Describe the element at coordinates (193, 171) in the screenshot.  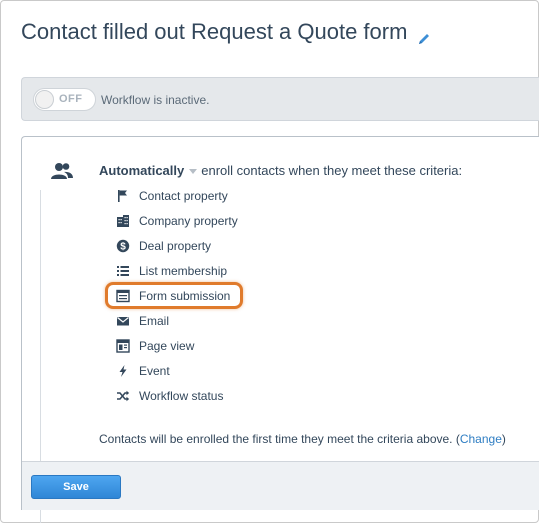
I see `chevron-down-icon` at that location.